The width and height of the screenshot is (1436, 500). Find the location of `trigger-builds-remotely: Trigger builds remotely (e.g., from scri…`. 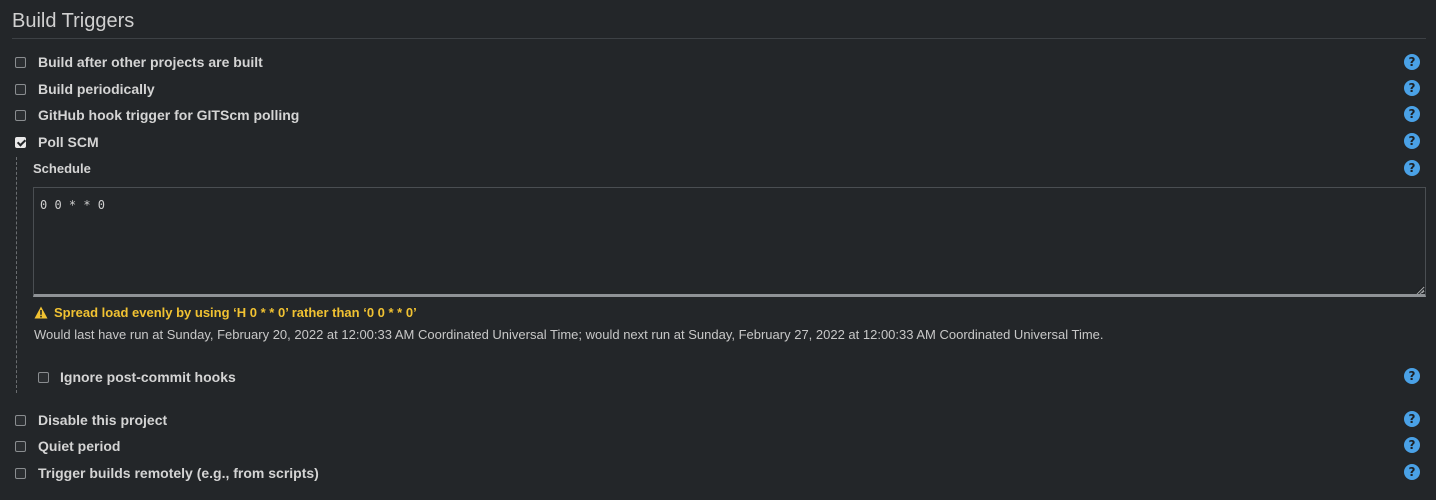

trigger-builds-remotely: Trigger builds remotely (e.g., from scri… is located at coordinates (167, 473).